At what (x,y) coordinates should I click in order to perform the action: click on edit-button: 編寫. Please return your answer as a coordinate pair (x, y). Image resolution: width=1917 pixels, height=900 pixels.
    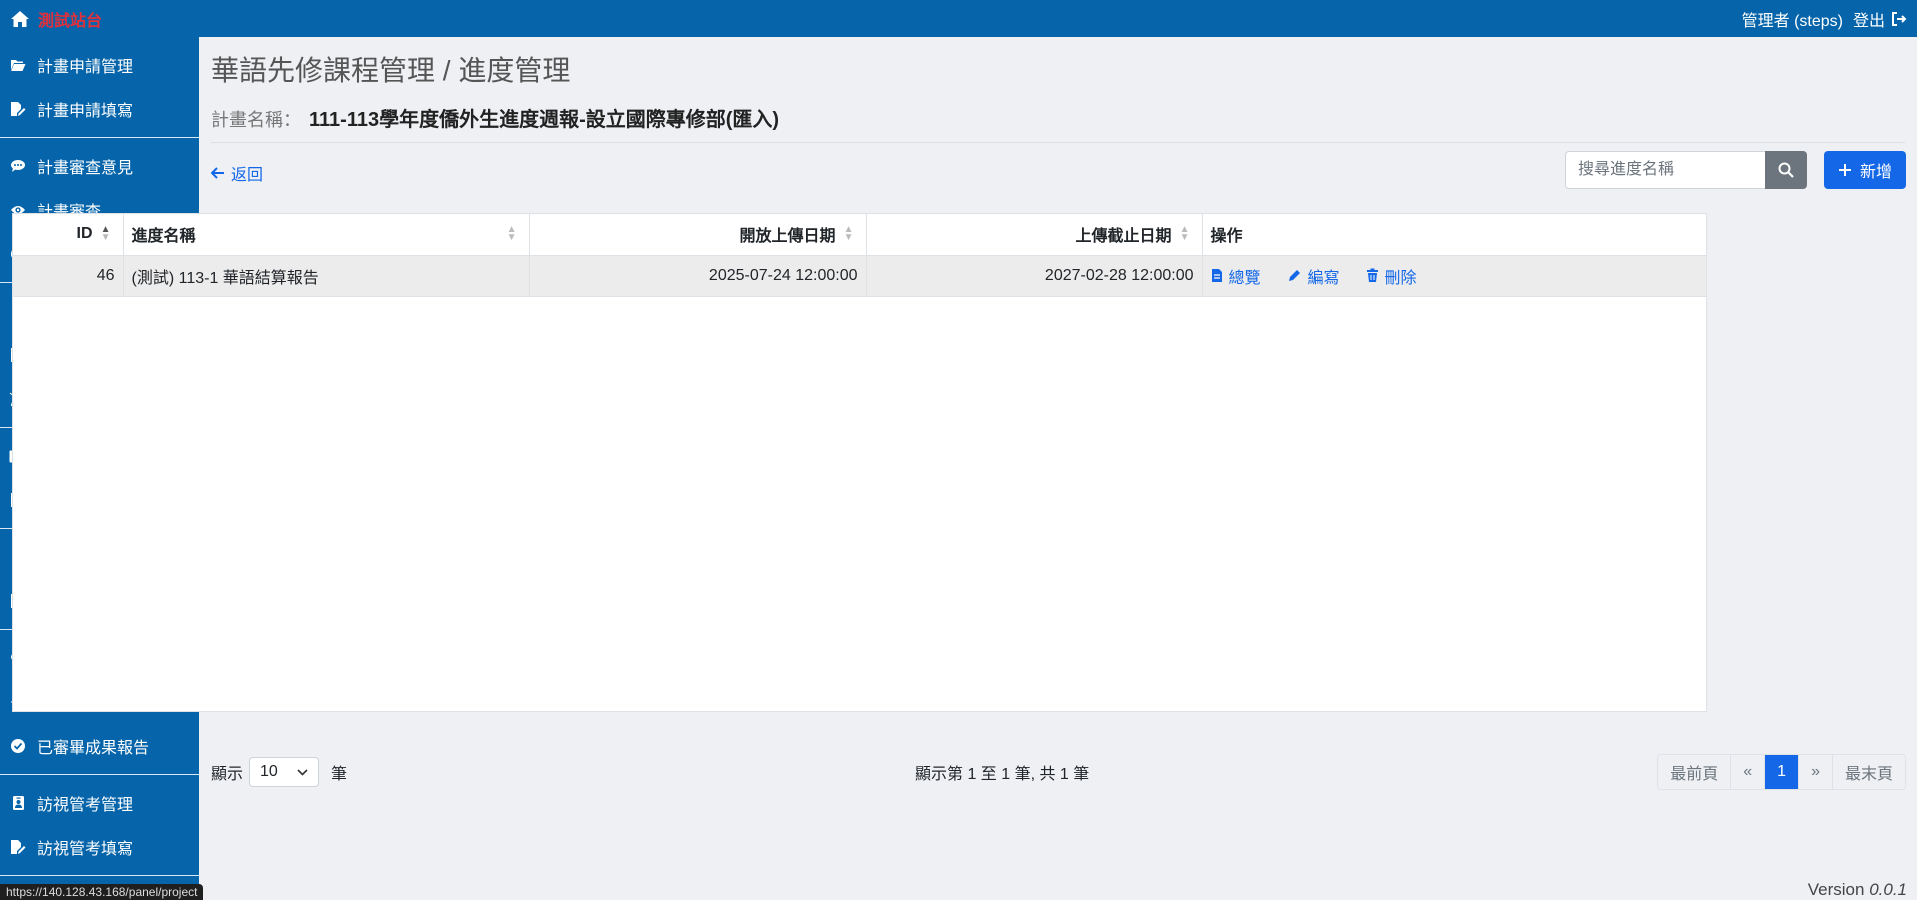
    Looking at the image, I should click on (1313, 276).